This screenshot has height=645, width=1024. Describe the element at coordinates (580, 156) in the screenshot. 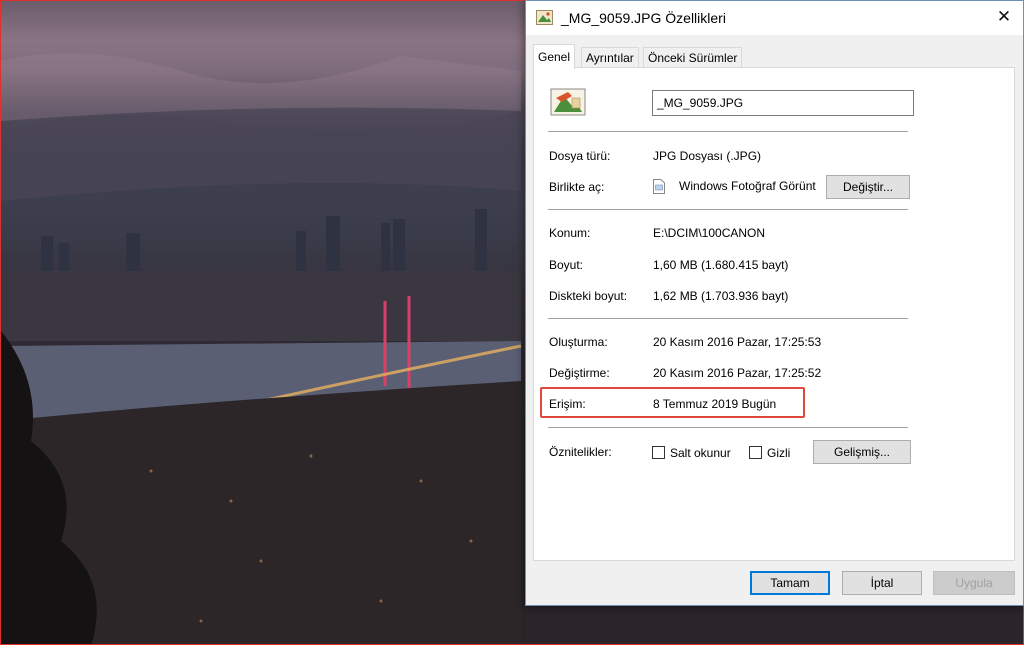

I see `file-type-label: Dosya türü:` at that location.